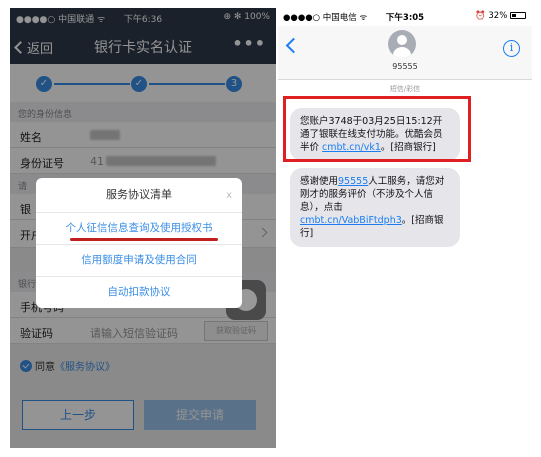 Image resolution: width=541 pixels, height=457 pixels. I want to click on battery-text: ⏰ 32%, so click(491, 16).